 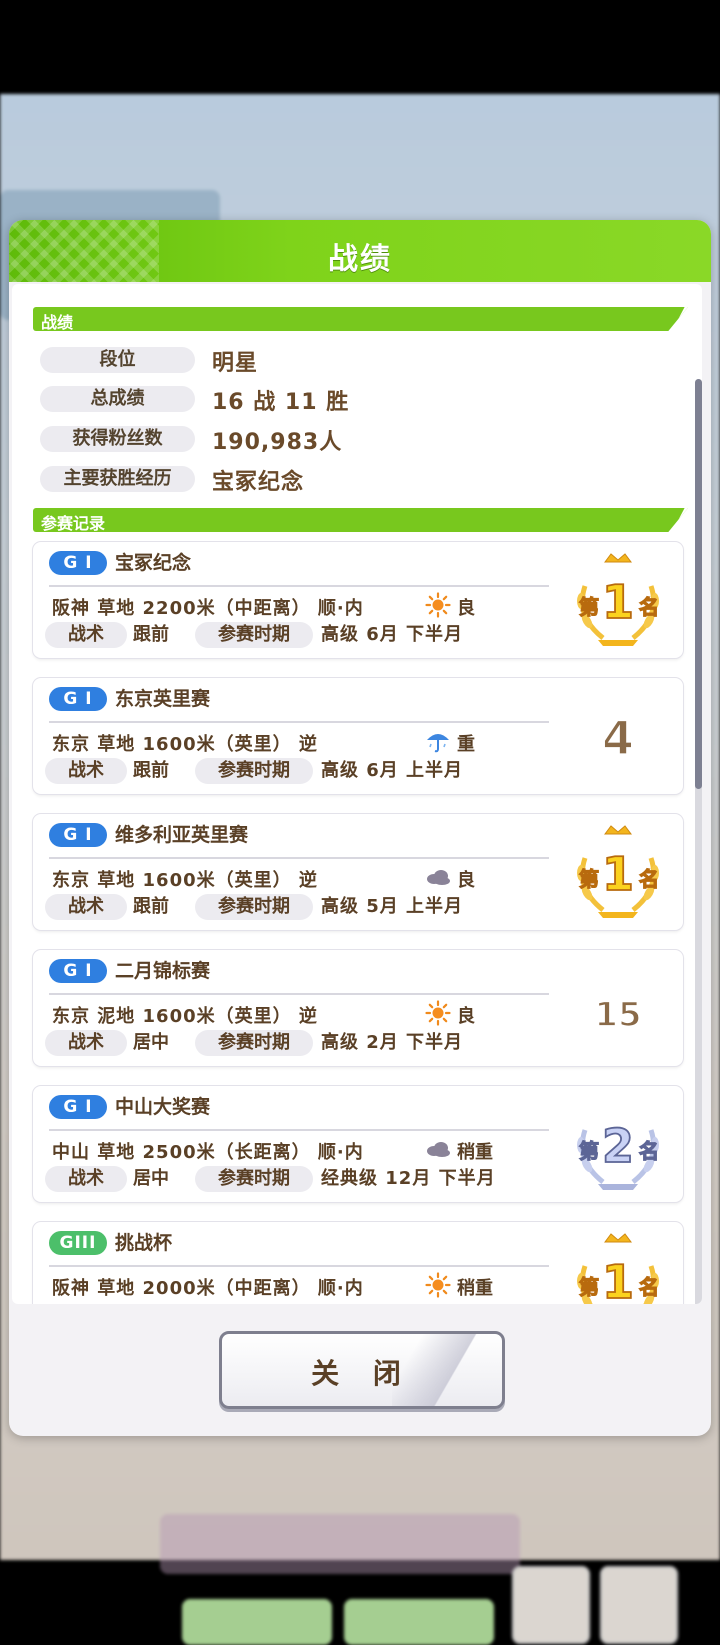 I want to click on background-characters, so click(x=340, y=1544).